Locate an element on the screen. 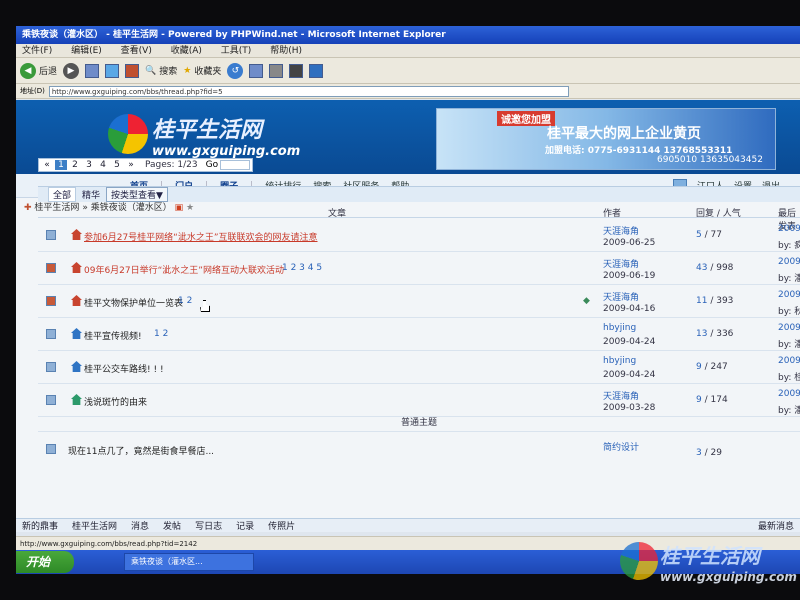 Image resolution: width=800 pixels, height=600 pixels. thread-stats: 3 / 29 is located at coordinates (709, 453).